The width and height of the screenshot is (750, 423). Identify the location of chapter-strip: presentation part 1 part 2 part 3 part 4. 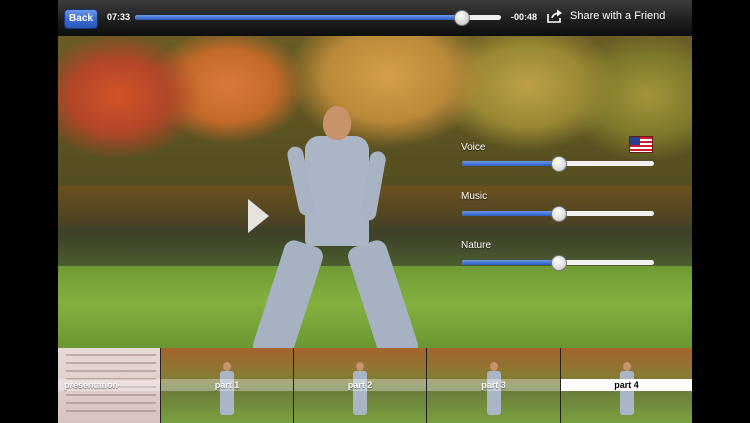
(375, 385).